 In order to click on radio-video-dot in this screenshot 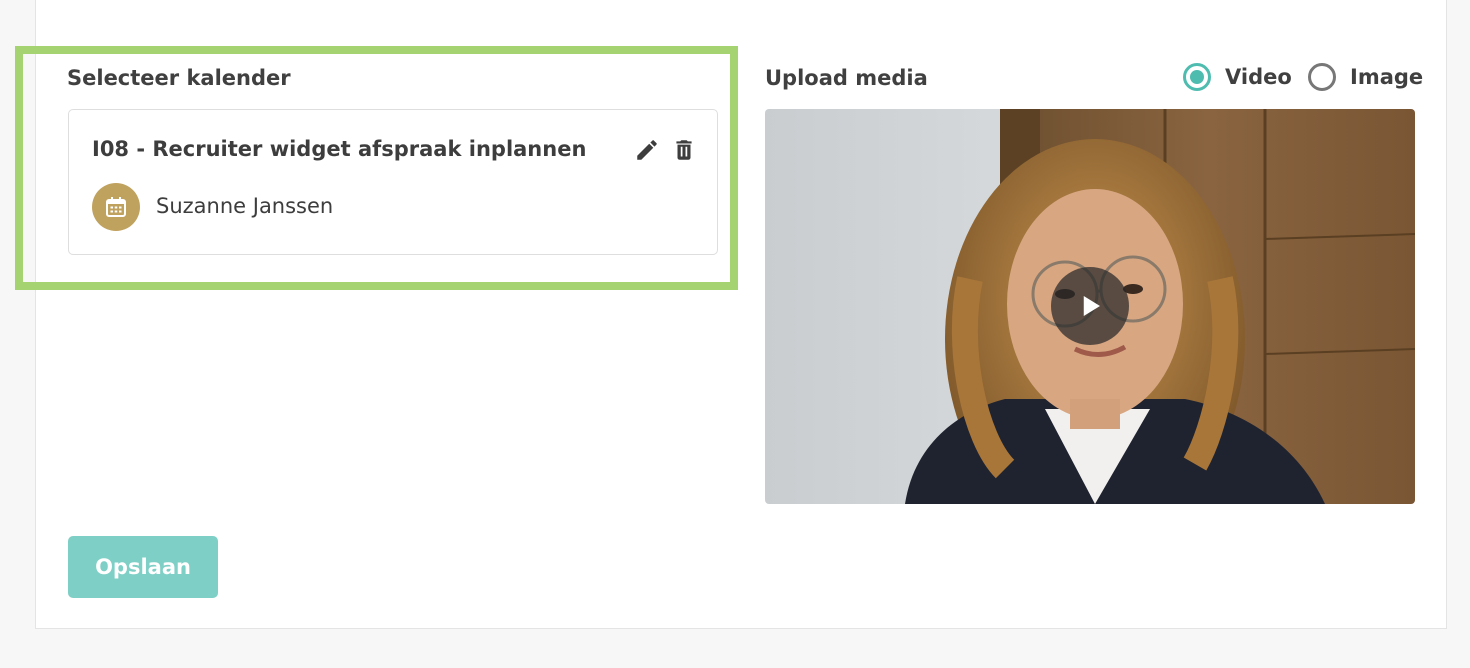, I will do `click(1197, 77)`.